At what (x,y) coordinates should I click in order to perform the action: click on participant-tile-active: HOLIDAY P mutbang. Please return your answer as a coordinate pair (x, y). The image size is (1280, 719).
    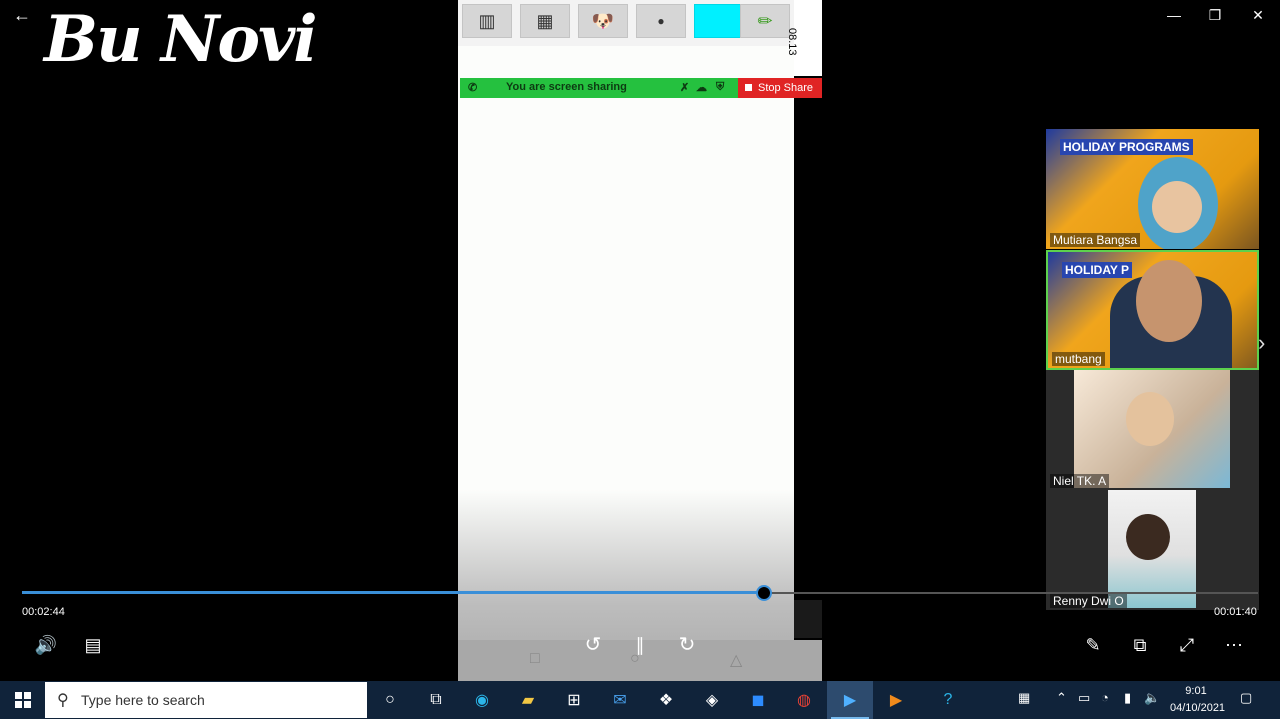
    Looking at the image, I should click on (1152, 310).